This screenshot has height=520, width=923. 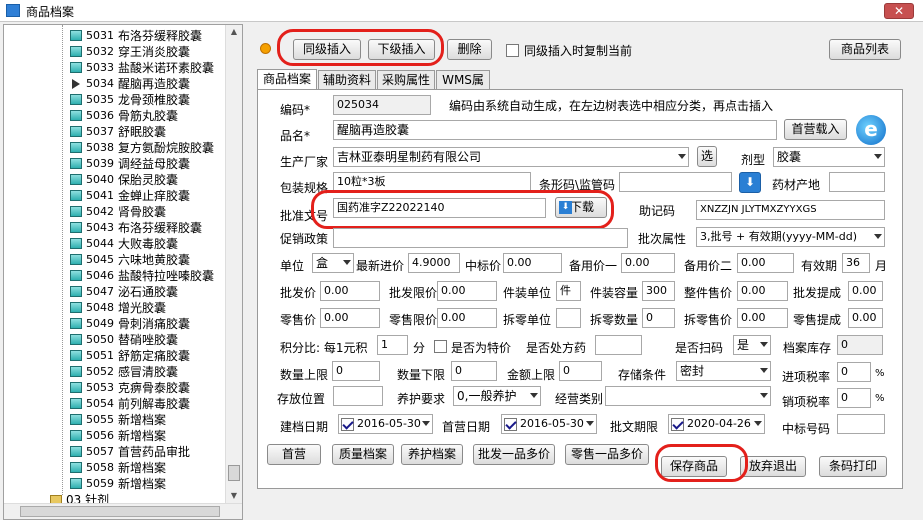 I want to click on tree-item: 5050 替硝唑胶囊, so click(x=124, y=339).